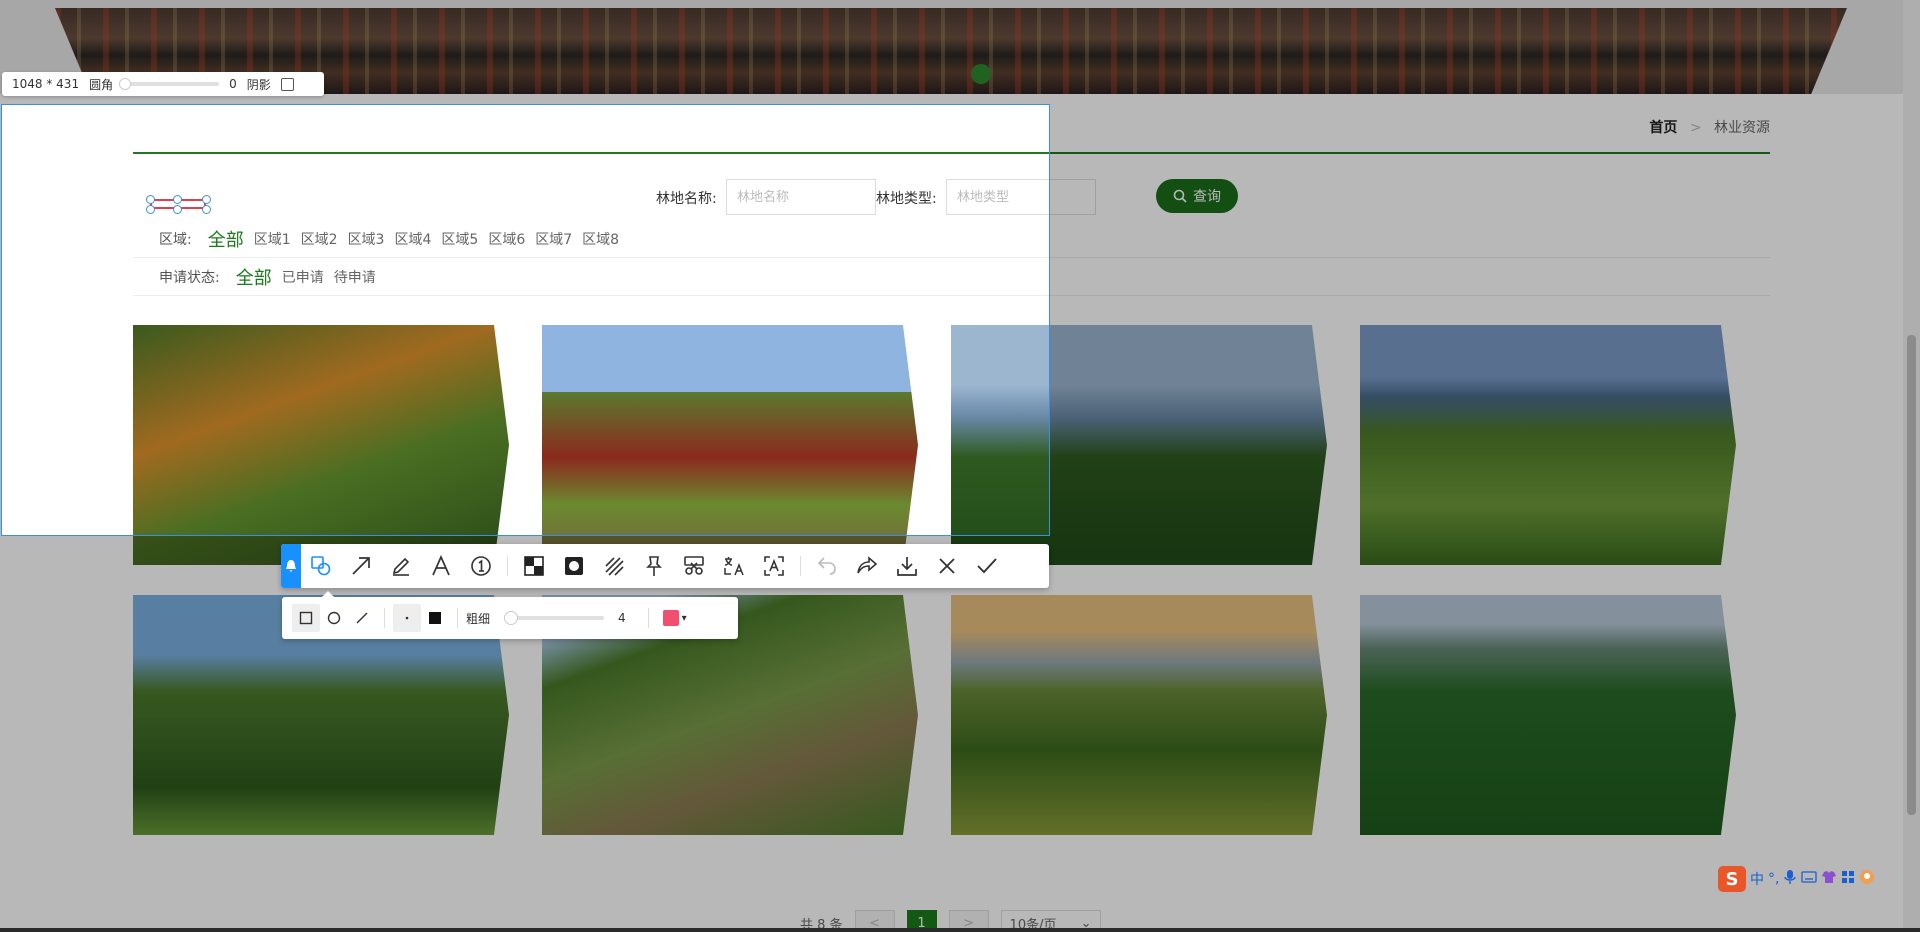 This screenshot has height=932, width=1920. Describe the element at coordinates (1848, 879) in the screenshot. I see `apps-icon` at that location.